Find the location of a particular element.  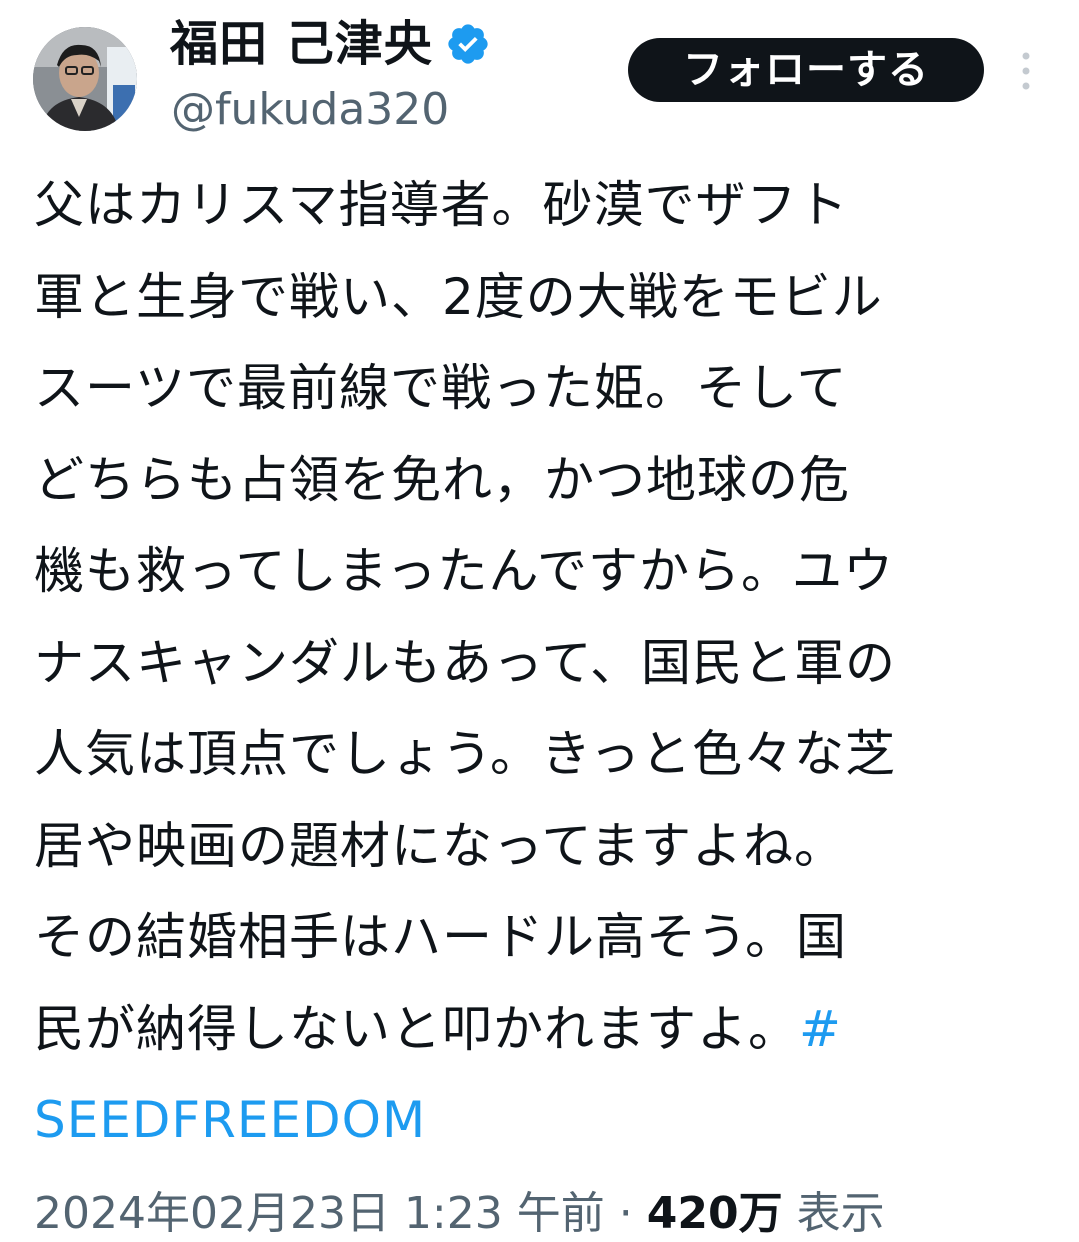

tweet-meta: 2024年02月23日 1:23 午前 · 420万 表示 is located at coordinates (459, 1214).